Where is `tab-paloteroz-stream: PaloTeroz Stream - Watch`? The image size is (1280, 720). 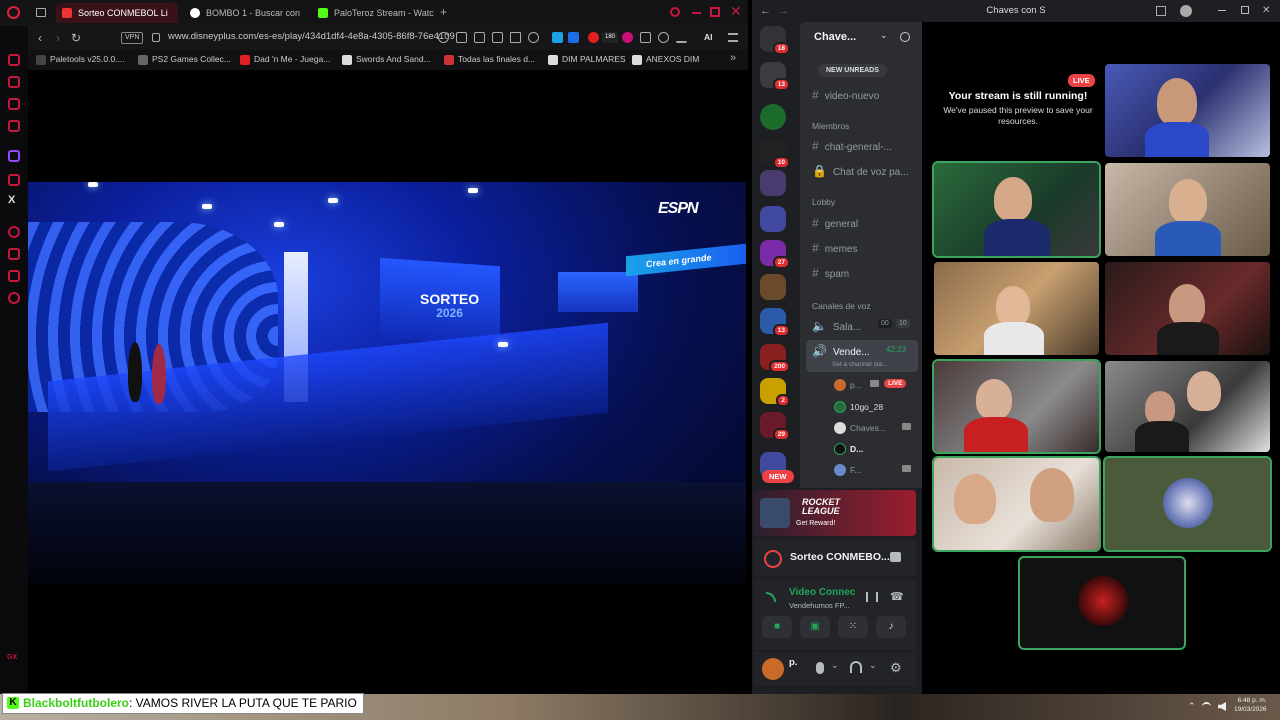
tab-paloteroz-stream: PaloTeroz Stream - Watch is located at coordinates (373, 13).